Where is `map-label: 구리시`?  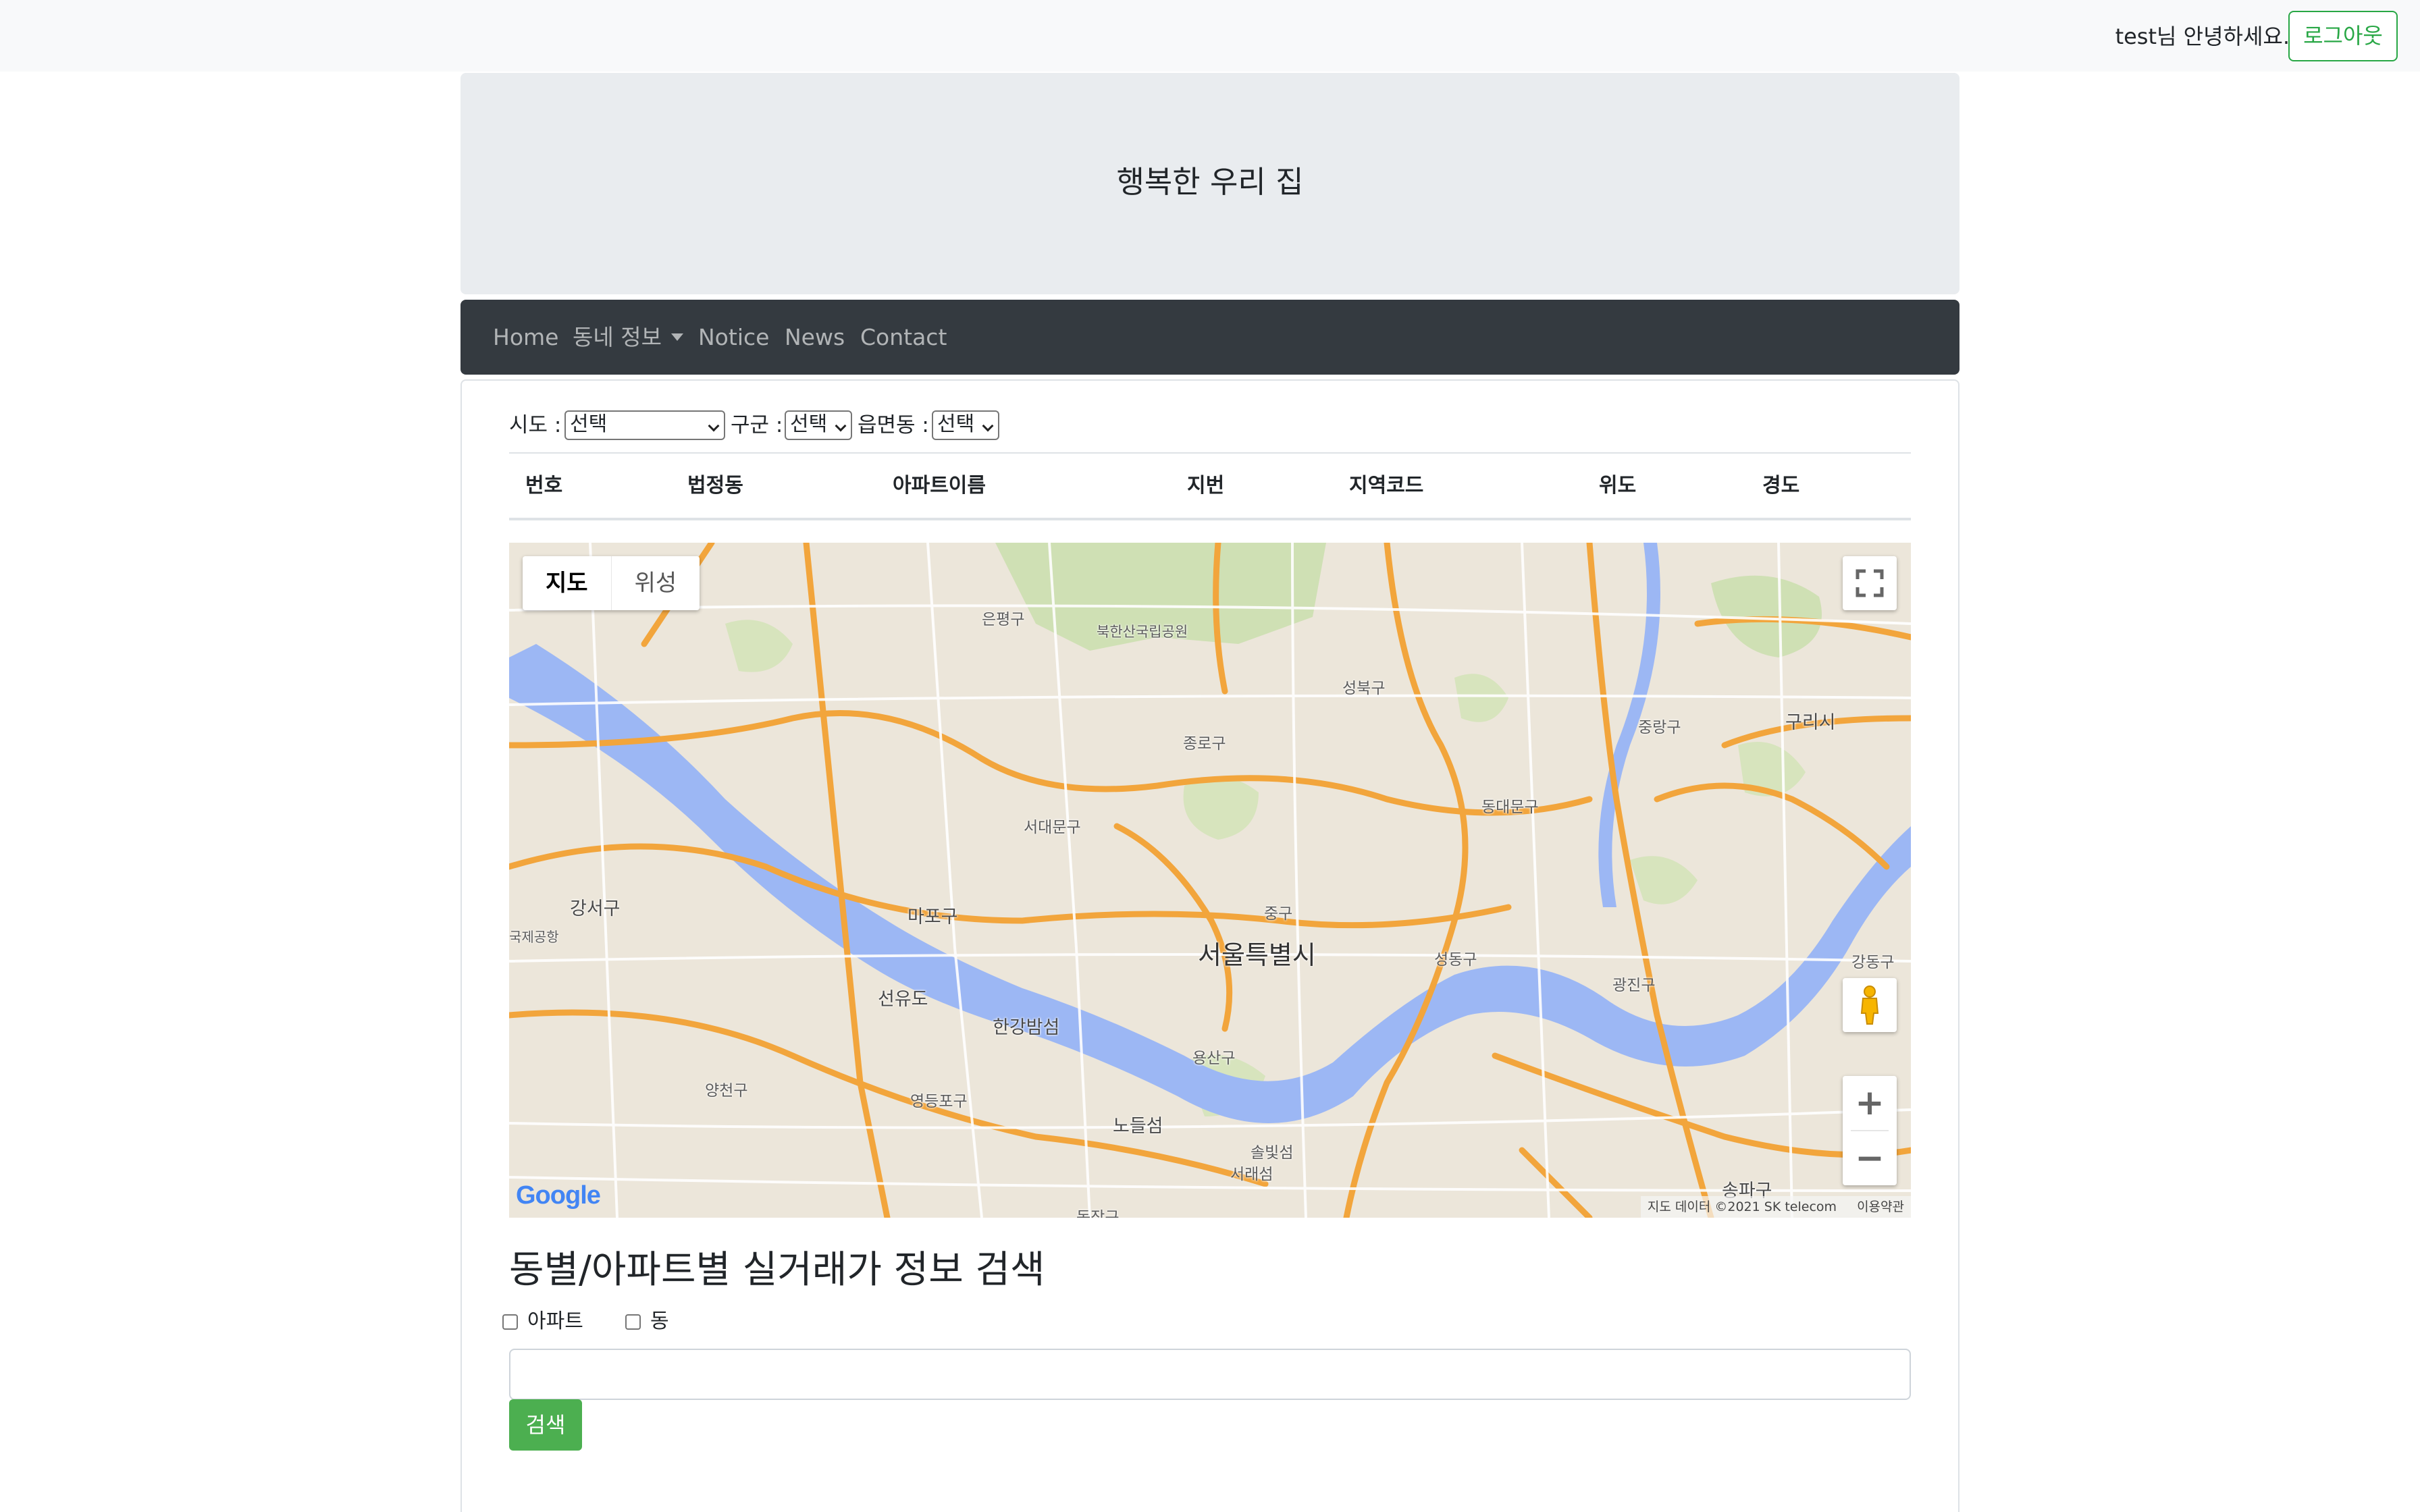
map-label: 구리시 is located at coordinates (1810, 722).